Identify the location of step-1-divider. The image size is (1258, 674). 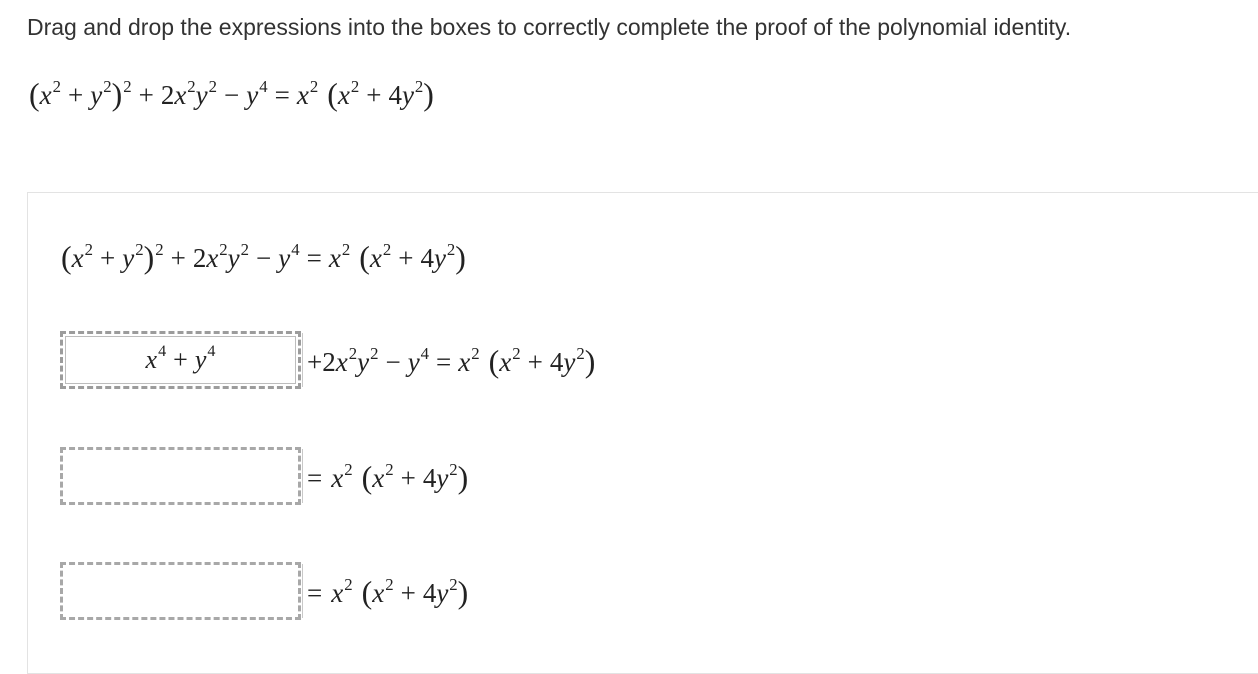
(302, 360).